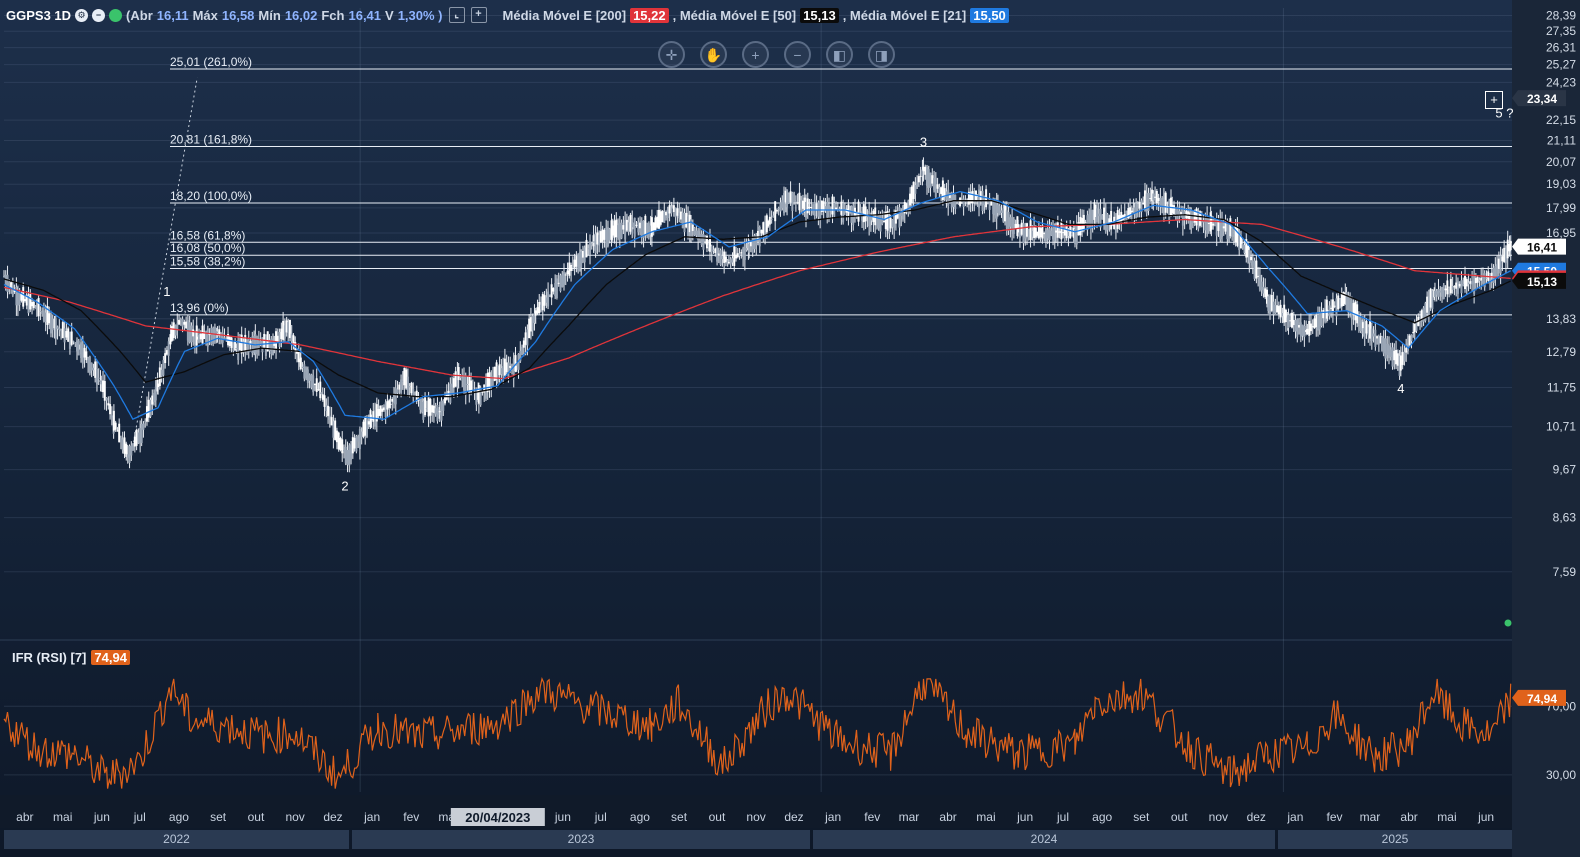  What do you see at coordinates (82, 15) in the screenshot?
I see `settings-icon: ⚙` at bounding box center [82, 15].